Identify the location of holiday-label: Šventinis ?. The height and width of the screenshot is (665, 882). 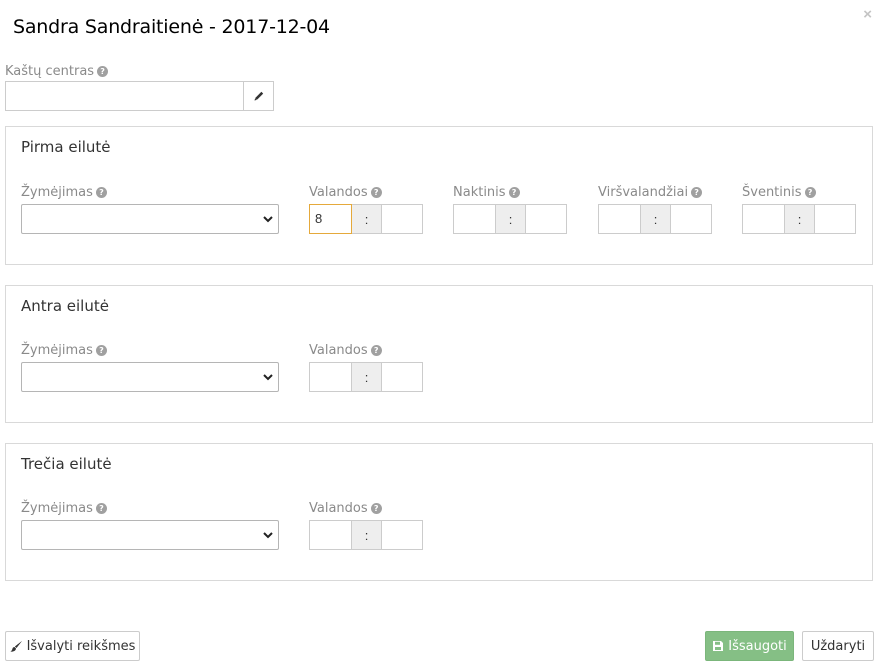
(779, 192).